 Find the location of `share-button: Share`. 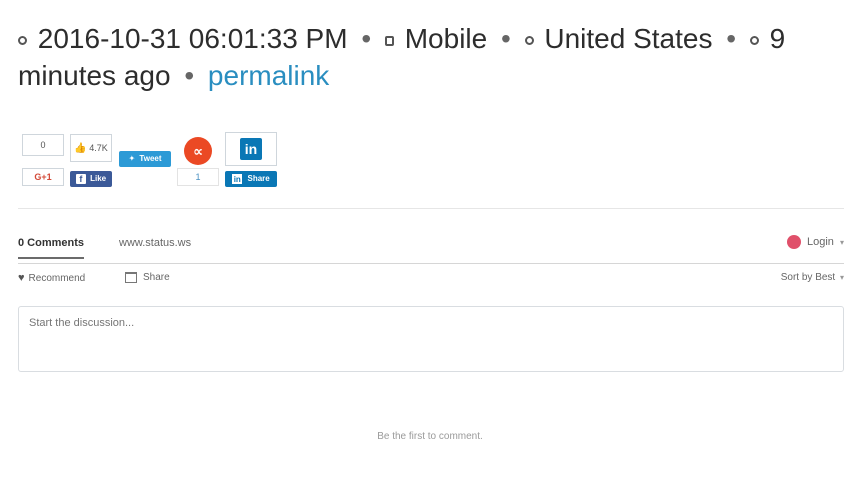

share-button: Share is located at coordinates (147, 277).